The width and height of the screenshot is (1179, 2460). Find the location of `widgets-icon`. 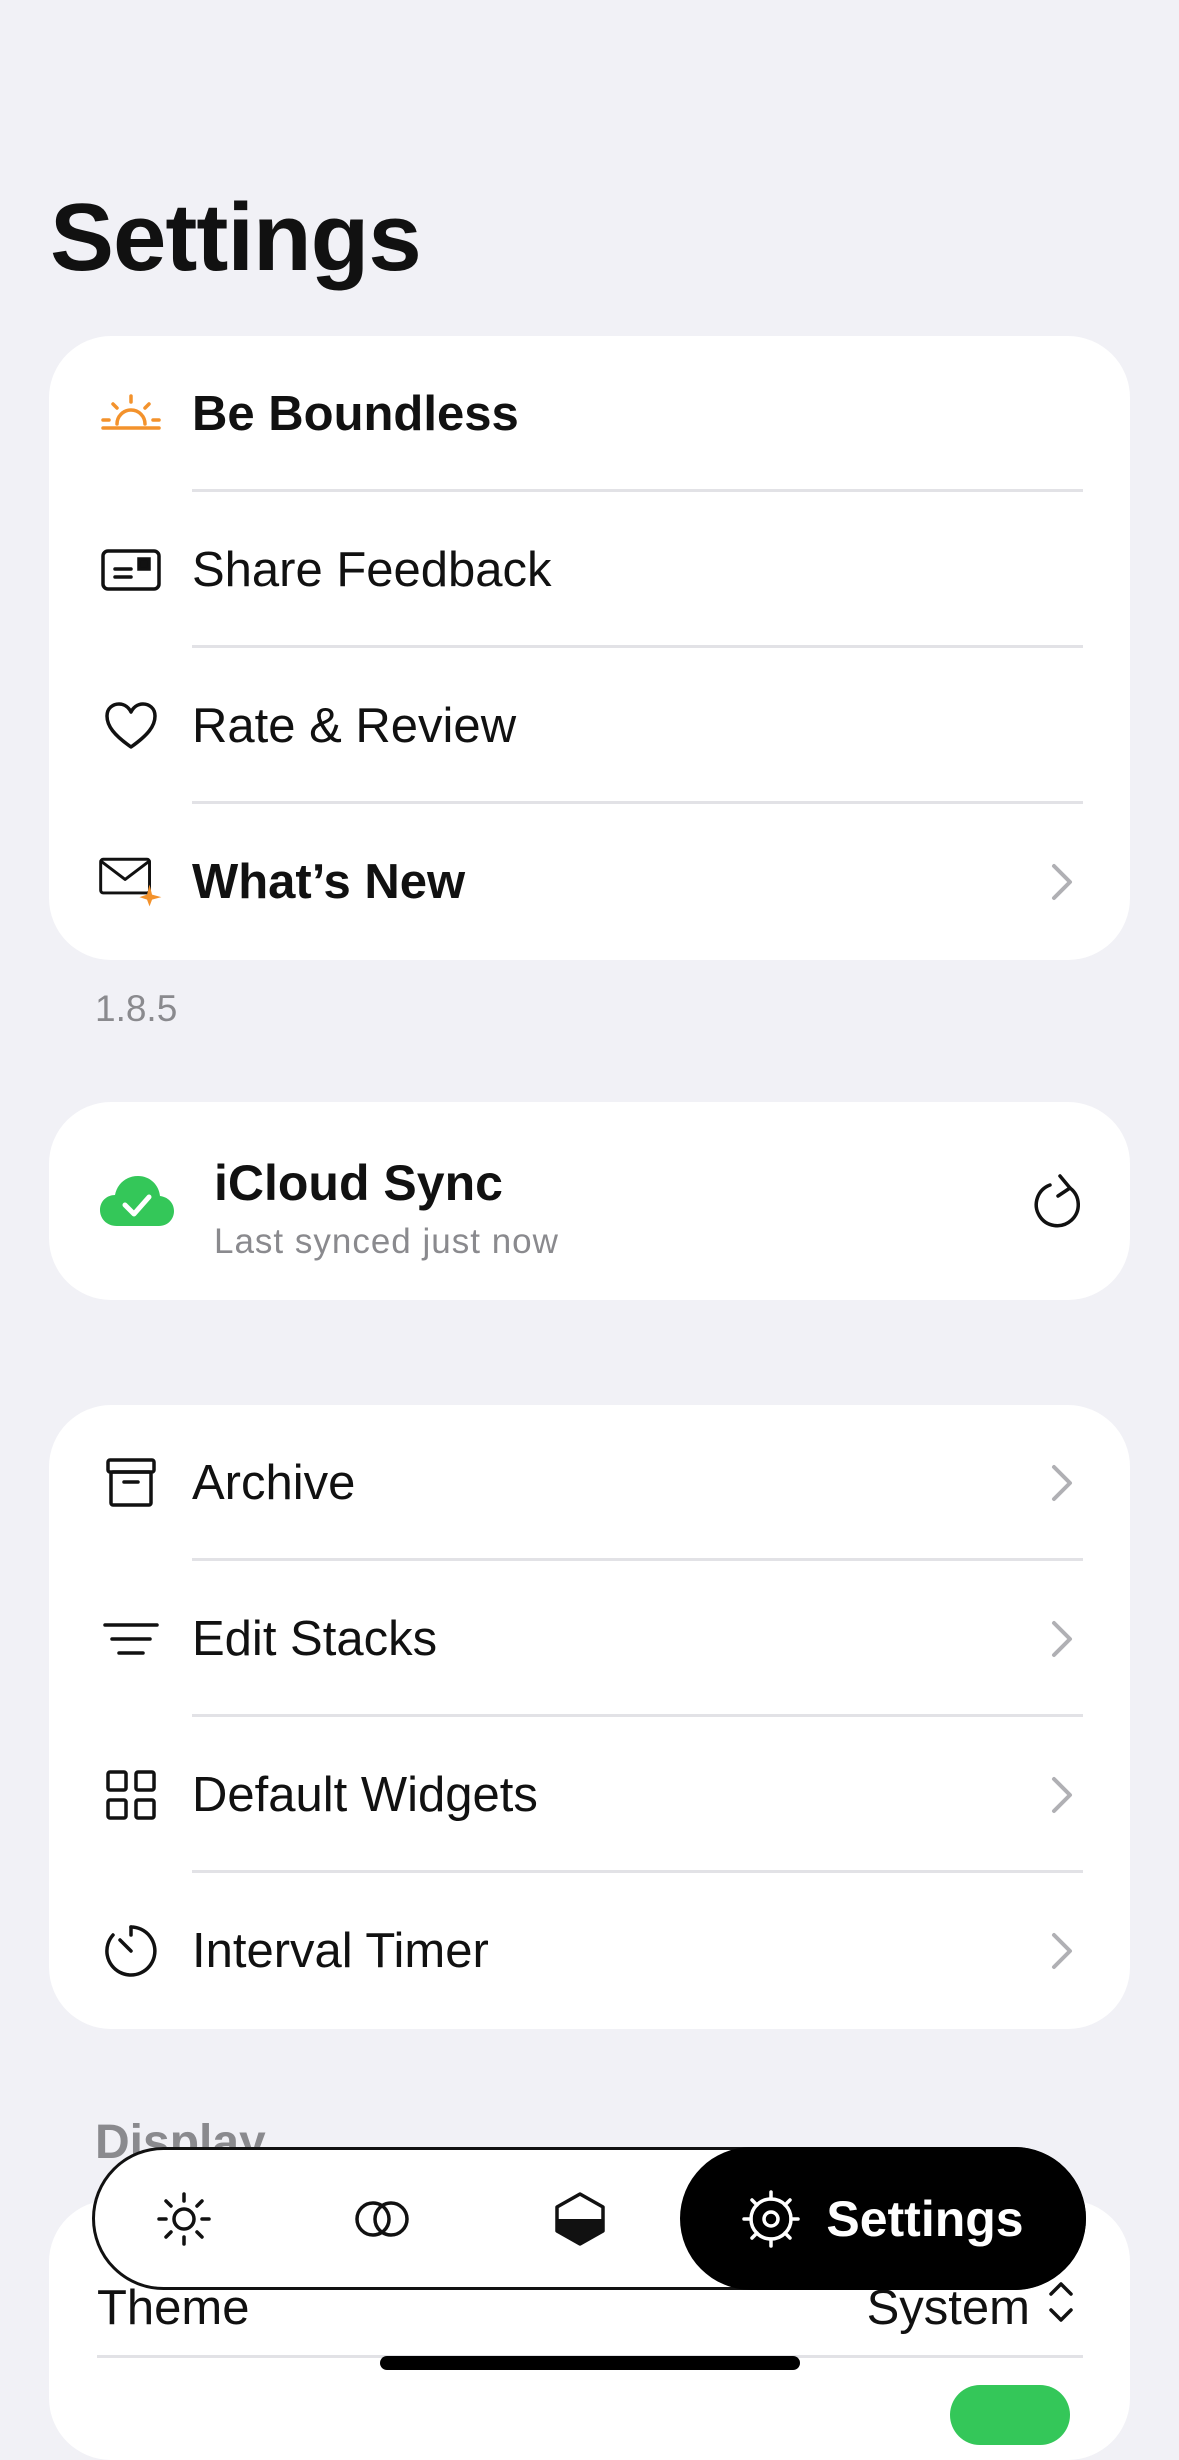

widgets-icon is located at coordinates (131, 1795).